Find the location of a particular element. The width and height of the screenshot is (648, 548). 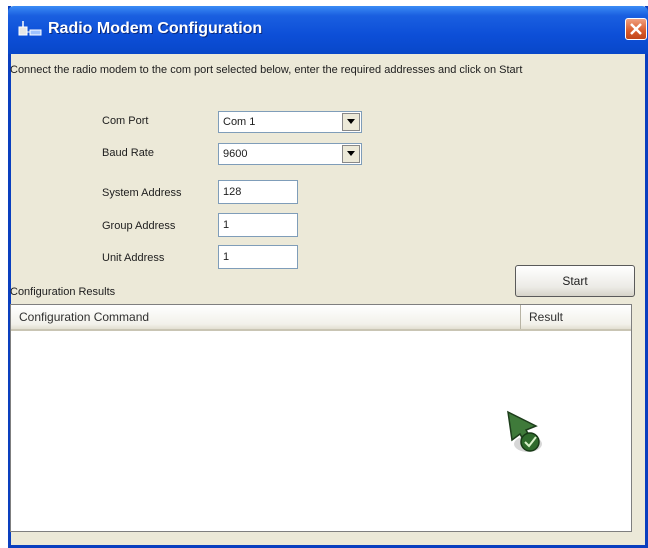

results-list-header: Configuration Command Result is located at coordinates (321, 318).